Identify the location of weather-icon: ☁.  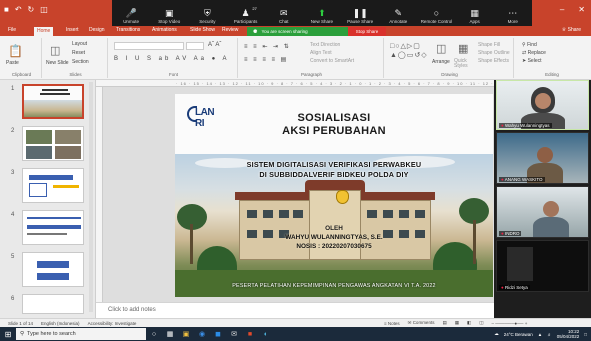
(496, 334).